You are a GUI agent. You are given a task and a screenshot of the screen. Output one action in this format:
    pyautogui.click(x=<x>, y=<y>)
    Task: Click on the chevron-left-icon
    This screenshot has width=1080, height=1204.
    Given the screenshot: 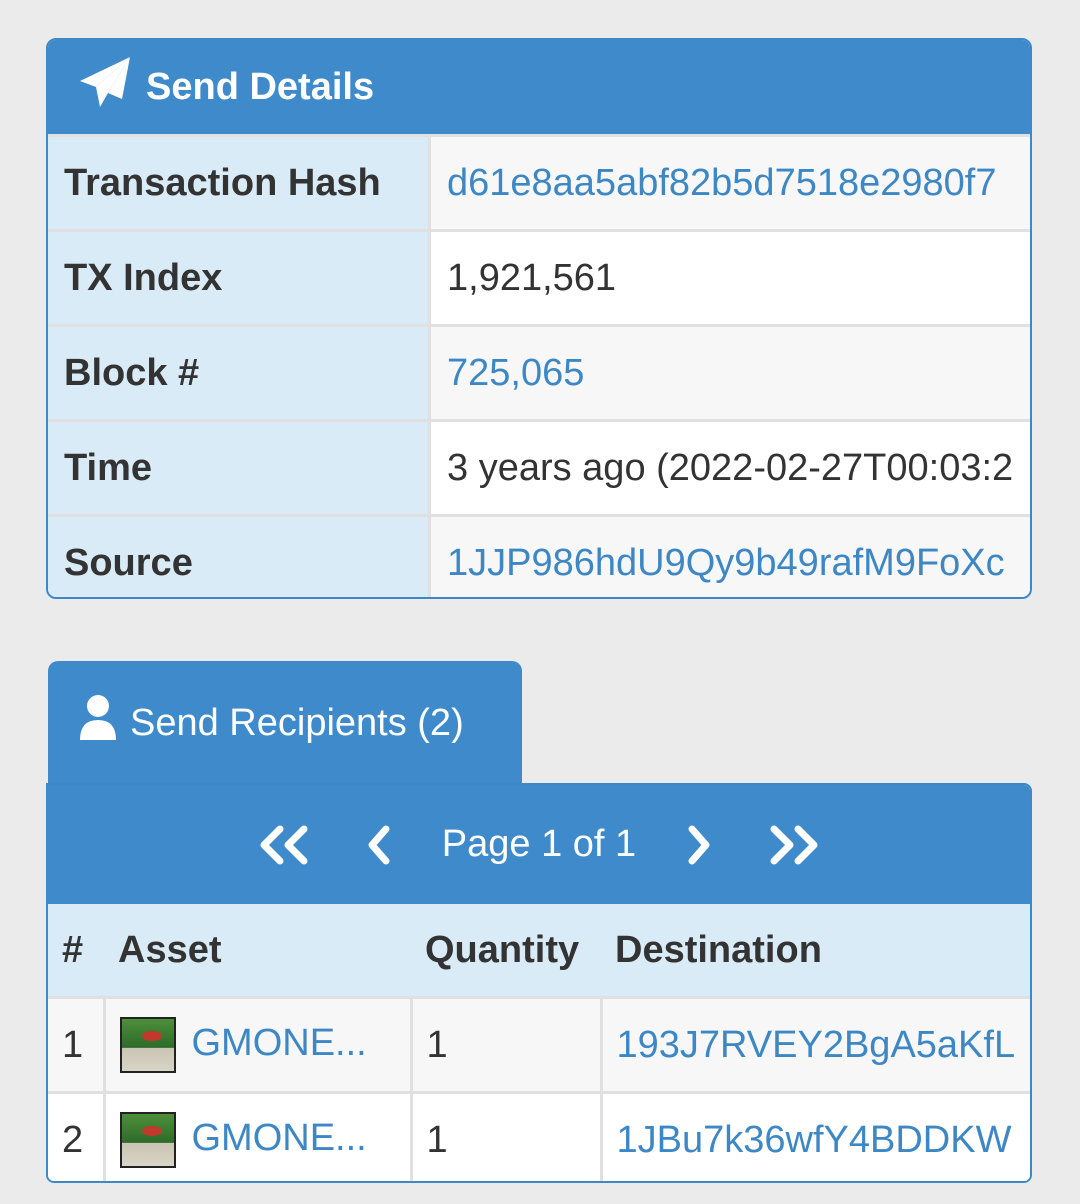 What is the action you would take?
    pyautogui.click(x=379, y=844)
    